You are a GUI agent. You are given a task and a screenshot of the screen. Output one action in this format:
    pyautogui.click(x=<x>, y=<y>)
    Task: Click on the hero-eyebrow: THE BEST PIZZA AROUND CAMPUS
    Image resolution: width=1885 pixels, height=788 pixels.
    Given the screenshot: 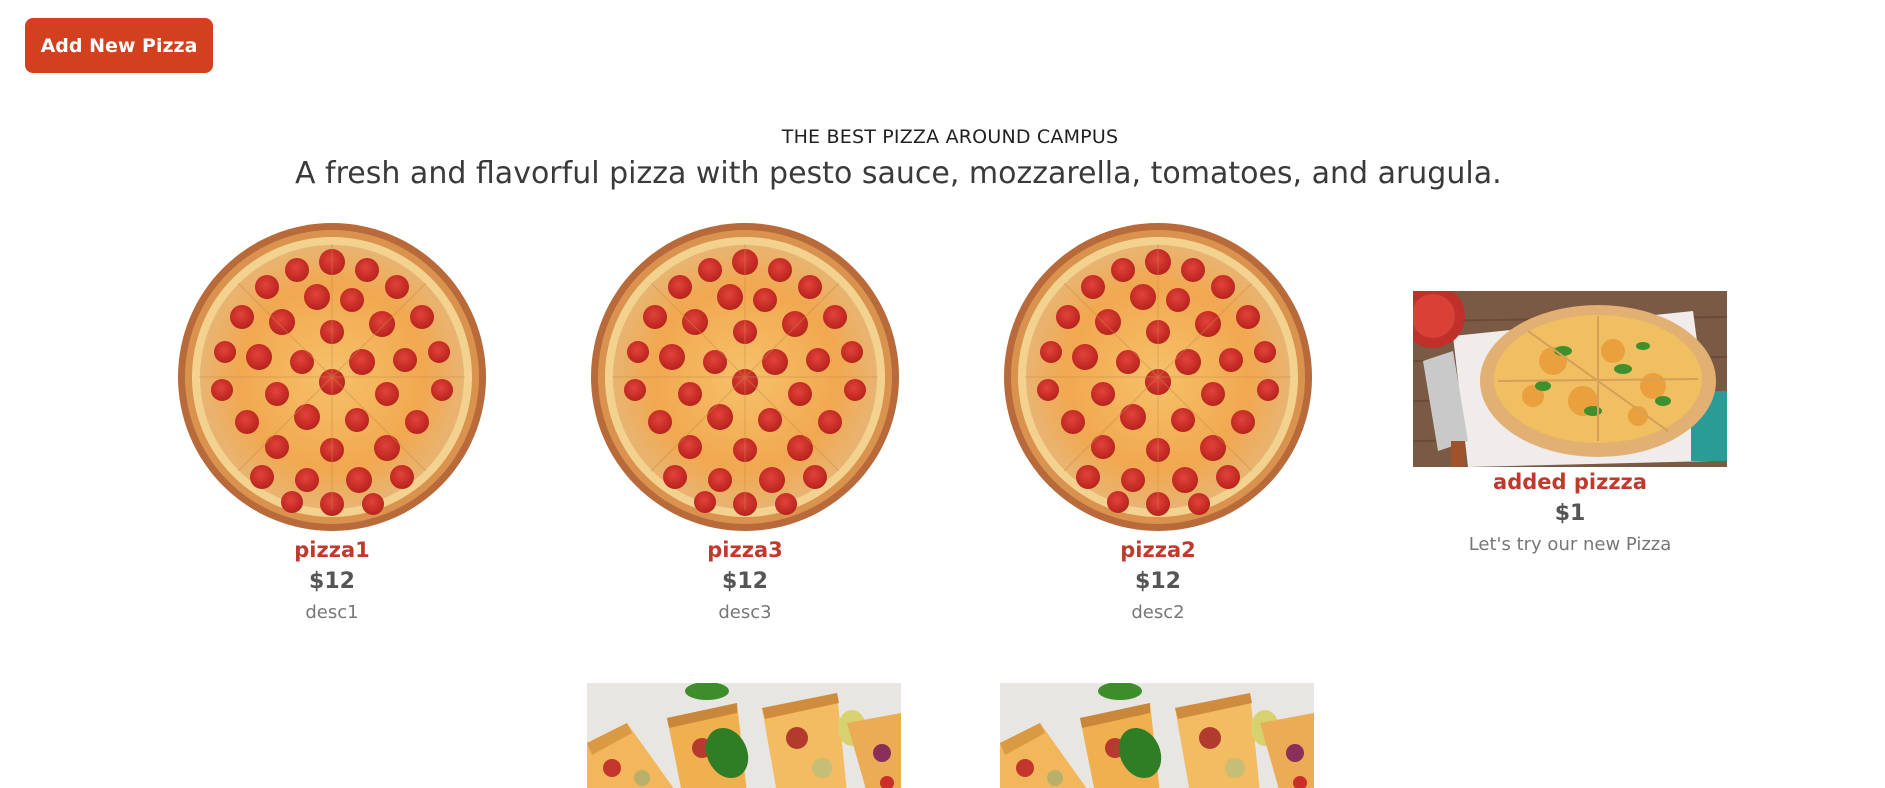 What is the action you would take?
    pyautogui.click(x=950, y=137)
    